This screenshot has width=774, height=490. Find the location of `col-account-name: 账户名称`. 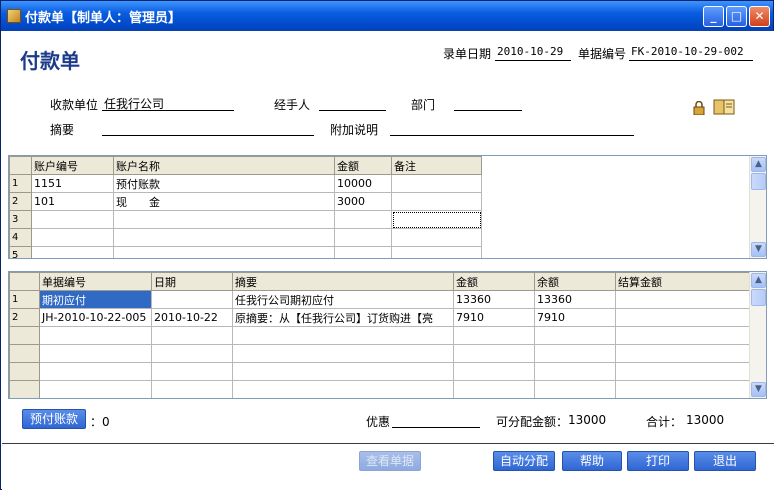

col-account-name: 账户名称 is located at coordinates (224, 165).